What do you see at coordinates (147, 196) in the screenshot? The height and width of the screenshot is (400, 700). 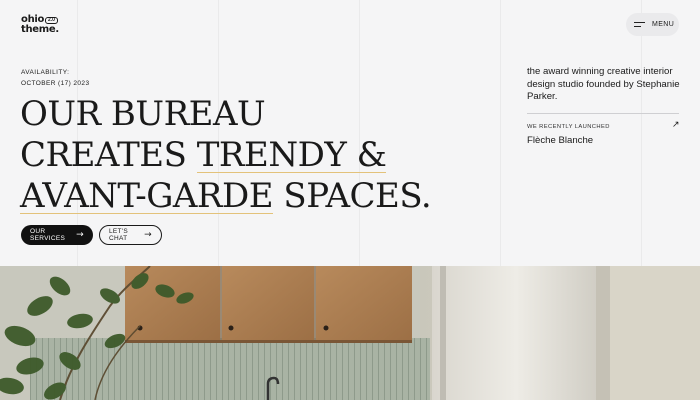 I see `headline-highlight-avant-garde: AVANT-GARDE` at bounding box center [147, 196].